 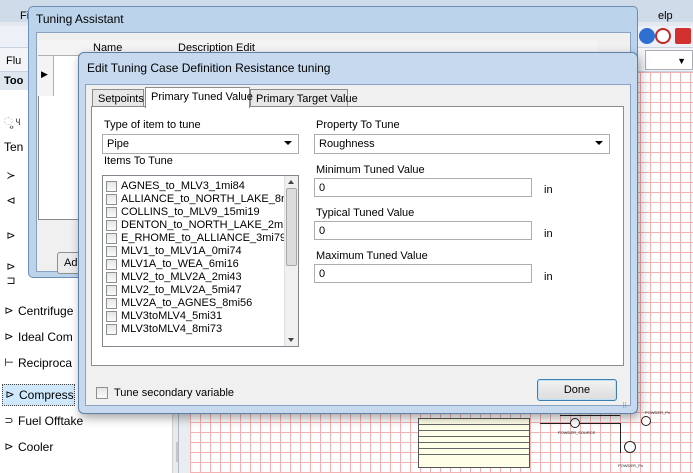 I want to click on typical-tuned-value-label: Typical Tuned Value, so click(x=365, y=213).